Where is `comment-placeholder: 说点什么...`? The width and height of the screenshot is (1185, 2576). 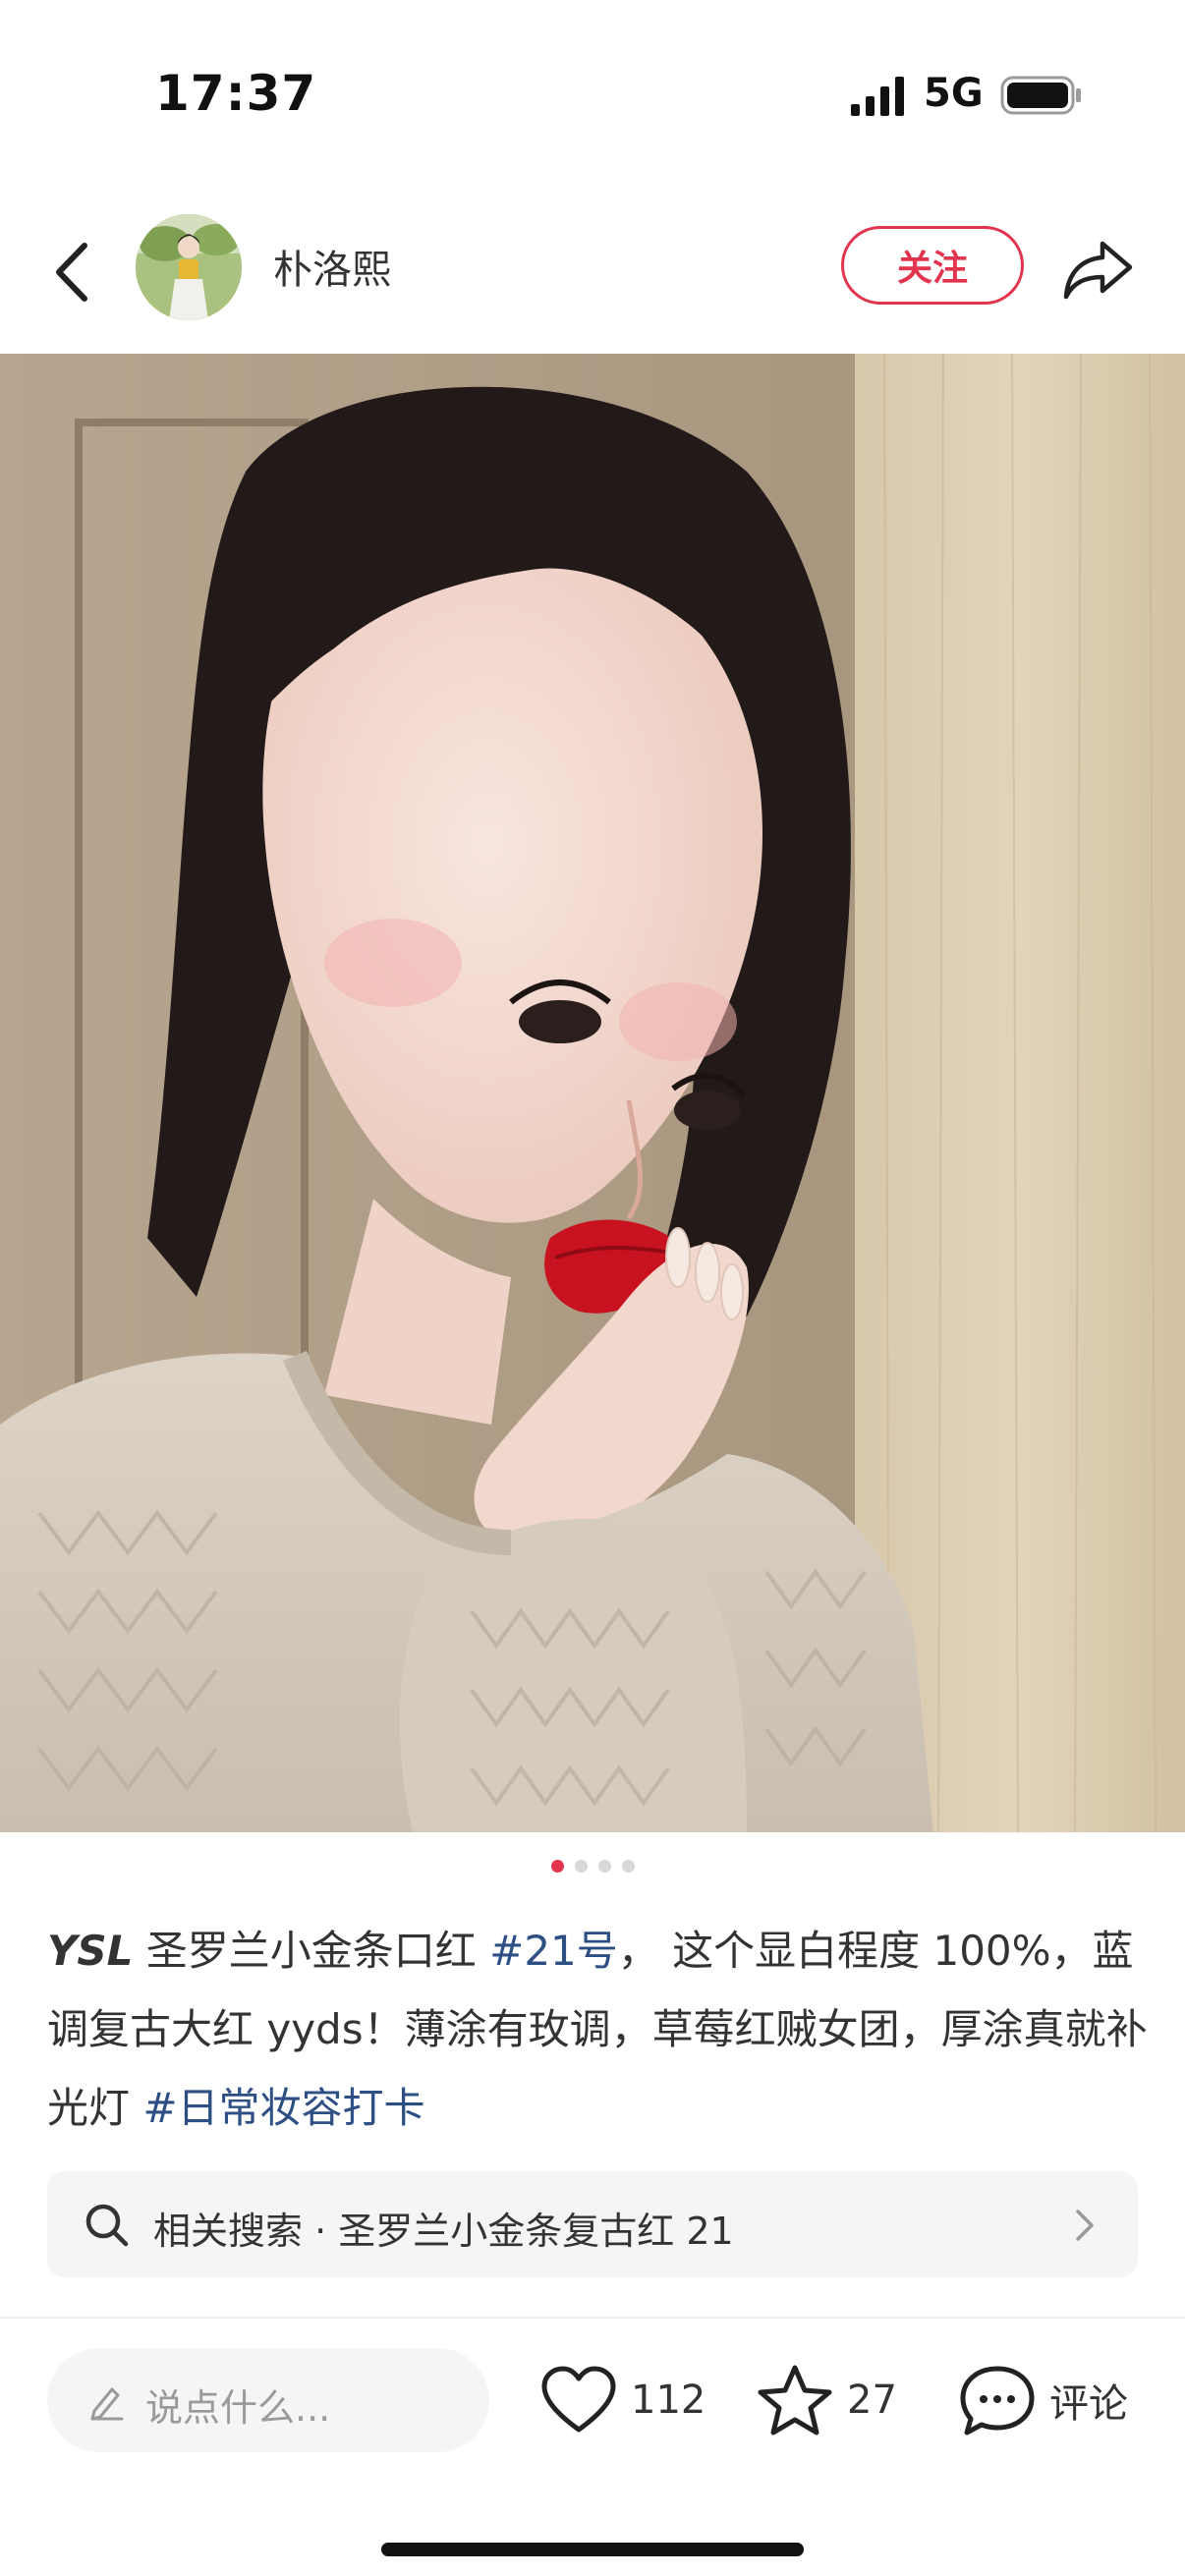 comment-placeholder: 说点什么... is located at coordinates (238, 2408).